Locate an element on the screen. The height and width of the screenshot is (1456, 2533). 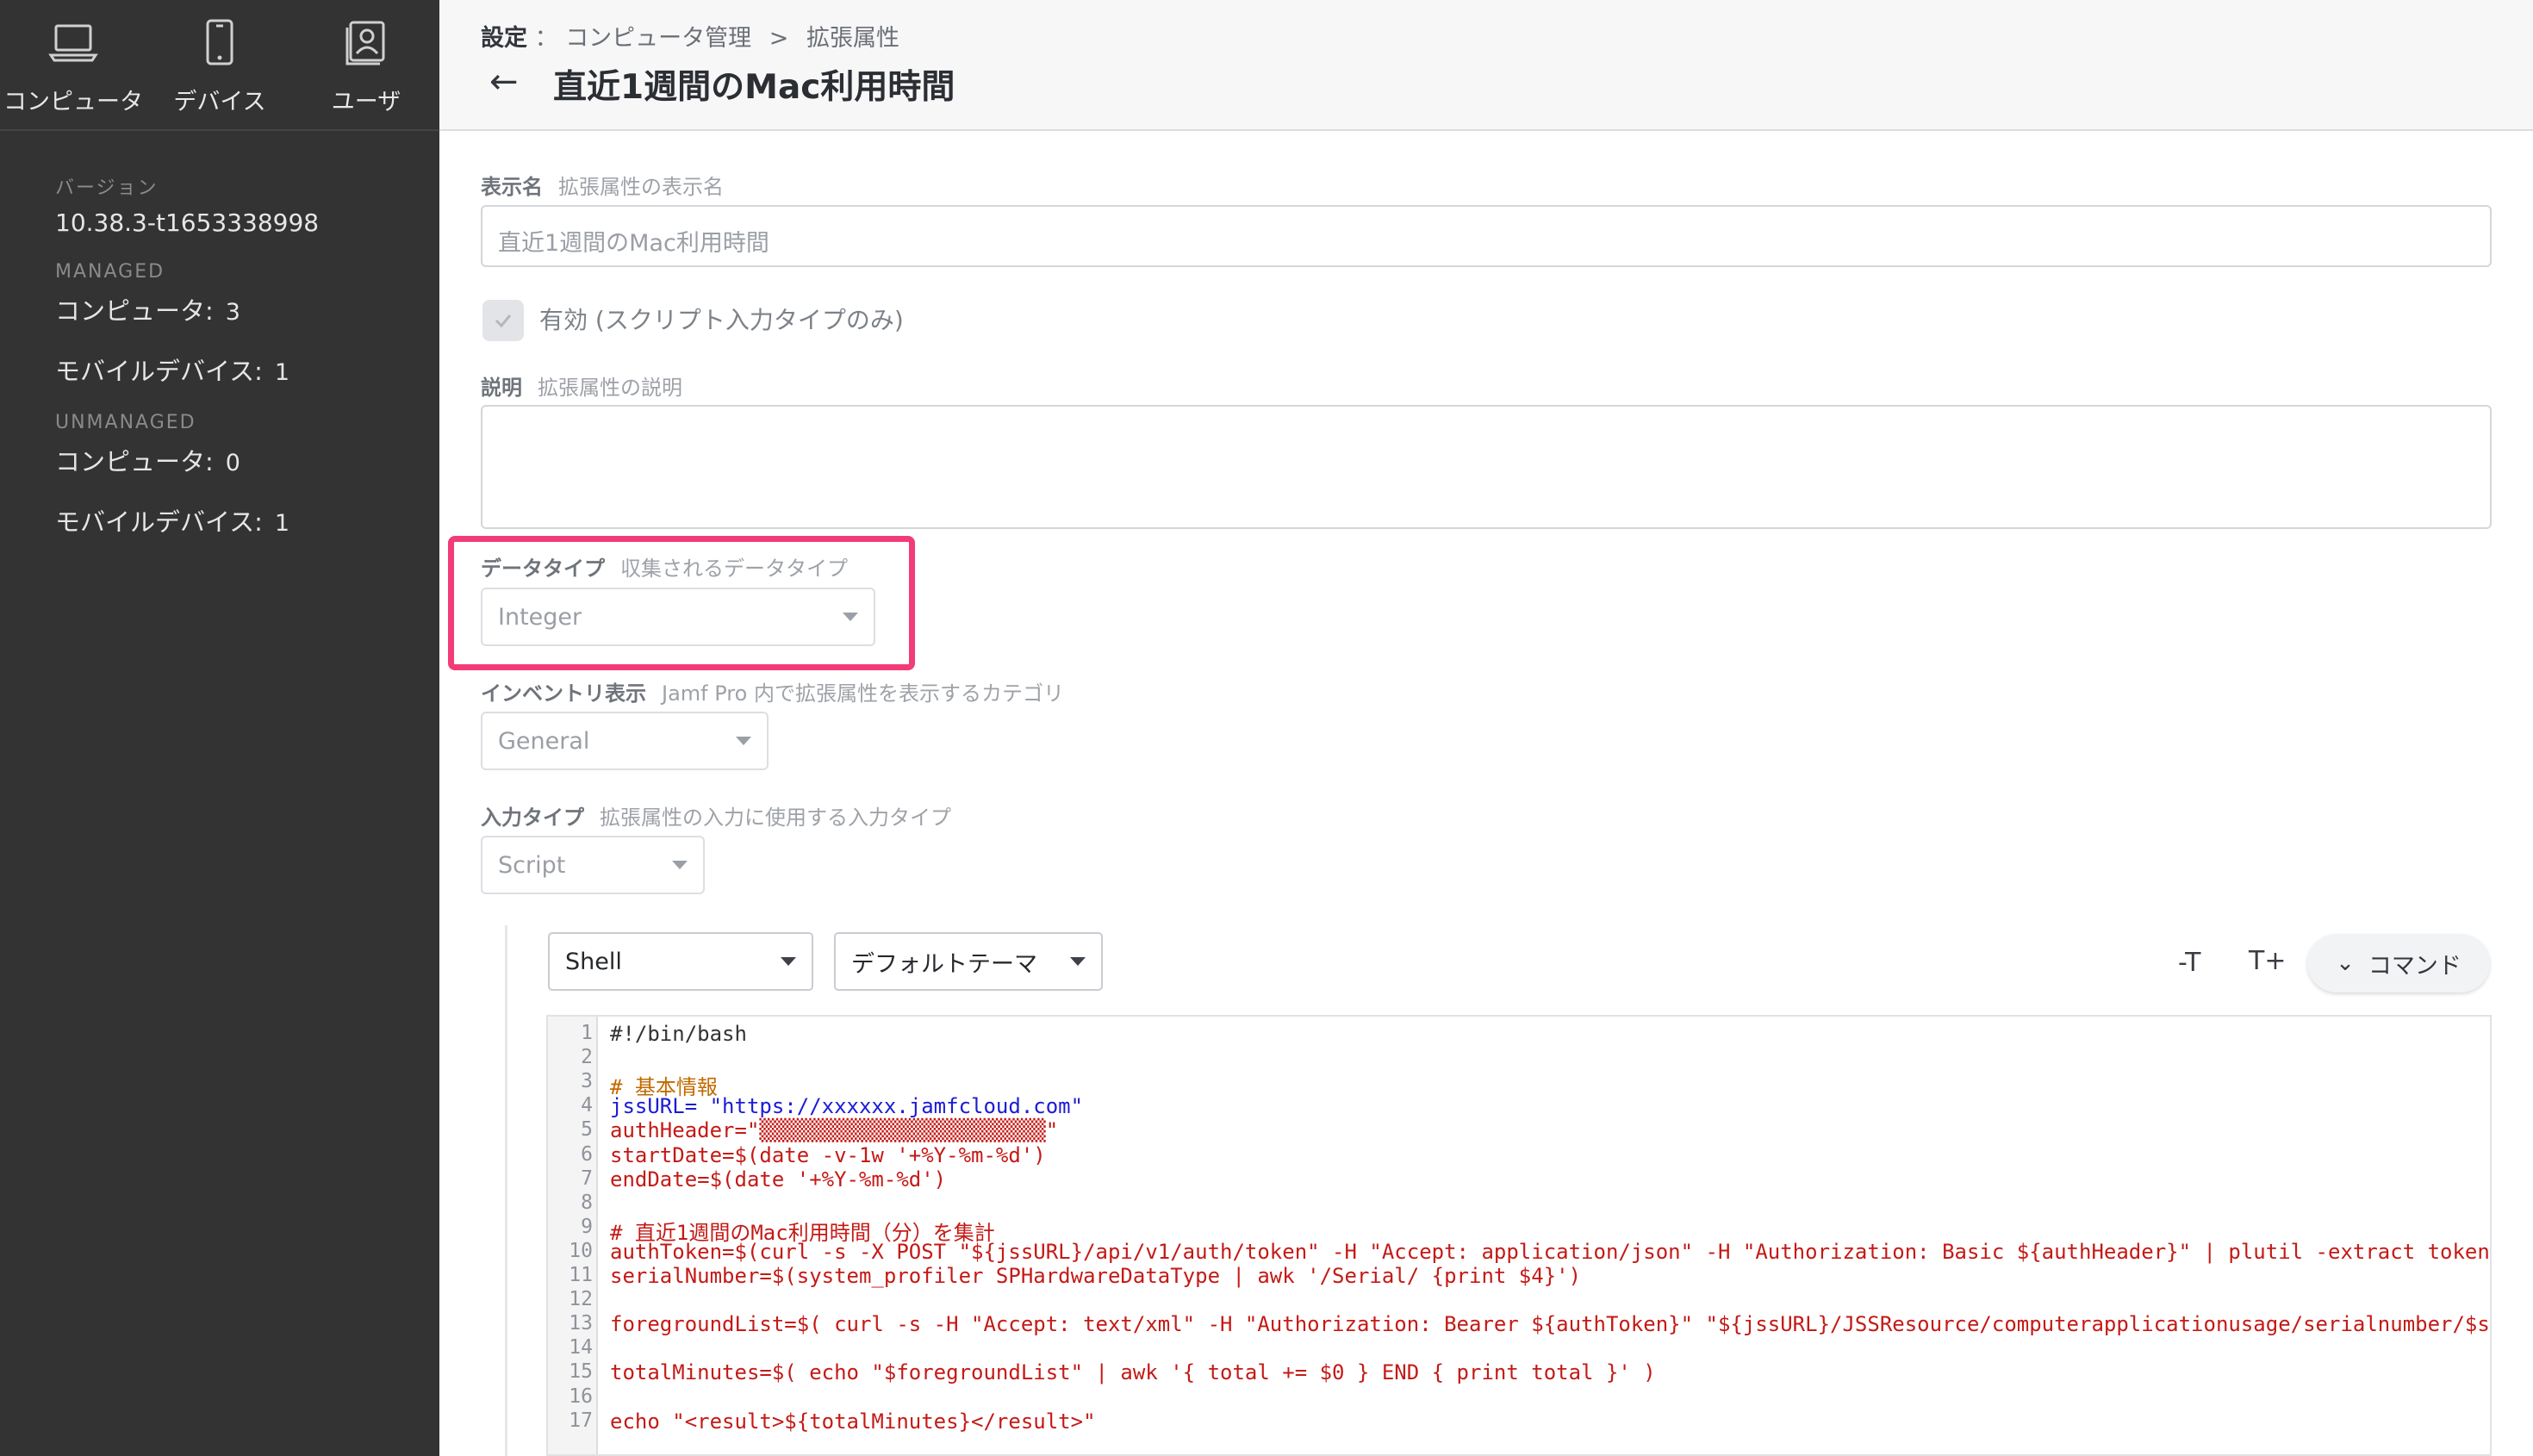
line-number: 7 is located at coordinates (587, 1179).